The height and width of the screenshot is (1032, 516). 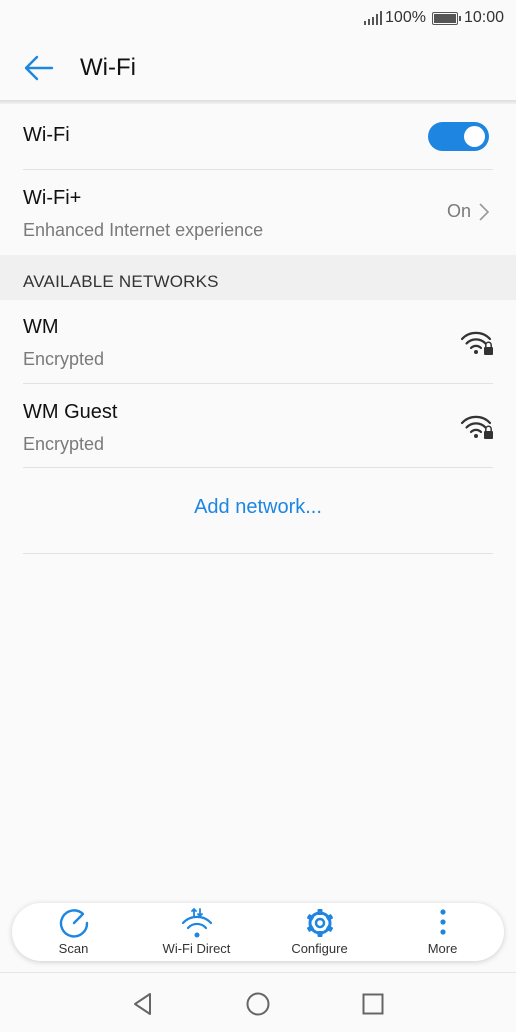 I want to click on wifi-toggle-row: Wi-Fi, so click(x=258, y=135).